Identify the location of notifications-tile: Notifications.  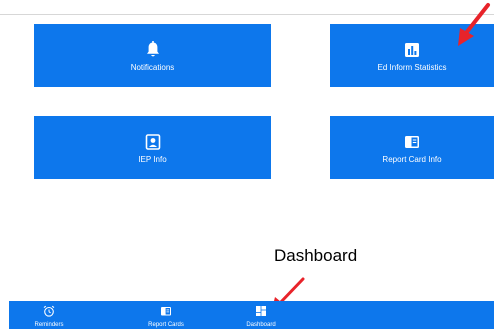
(152, 55).